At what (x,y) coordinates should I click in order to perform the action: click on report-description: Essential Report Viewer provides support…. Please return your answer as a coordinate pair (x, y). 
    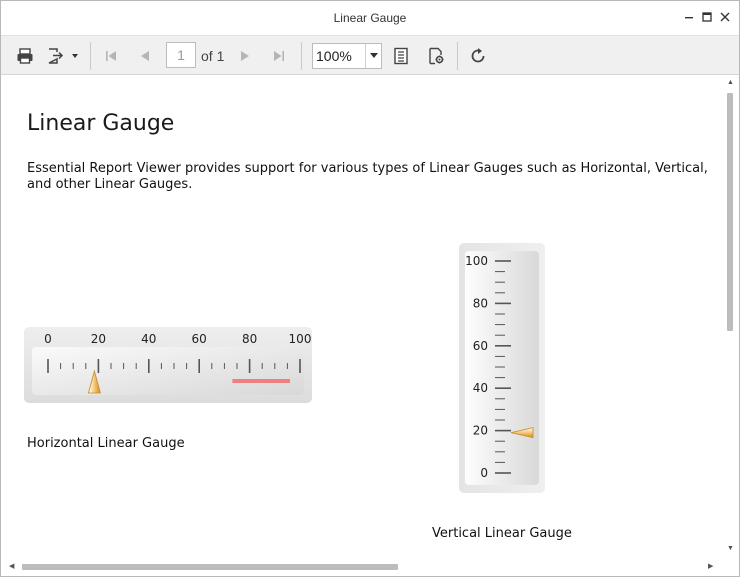
    Looking at the image, I should click on (367, 176).